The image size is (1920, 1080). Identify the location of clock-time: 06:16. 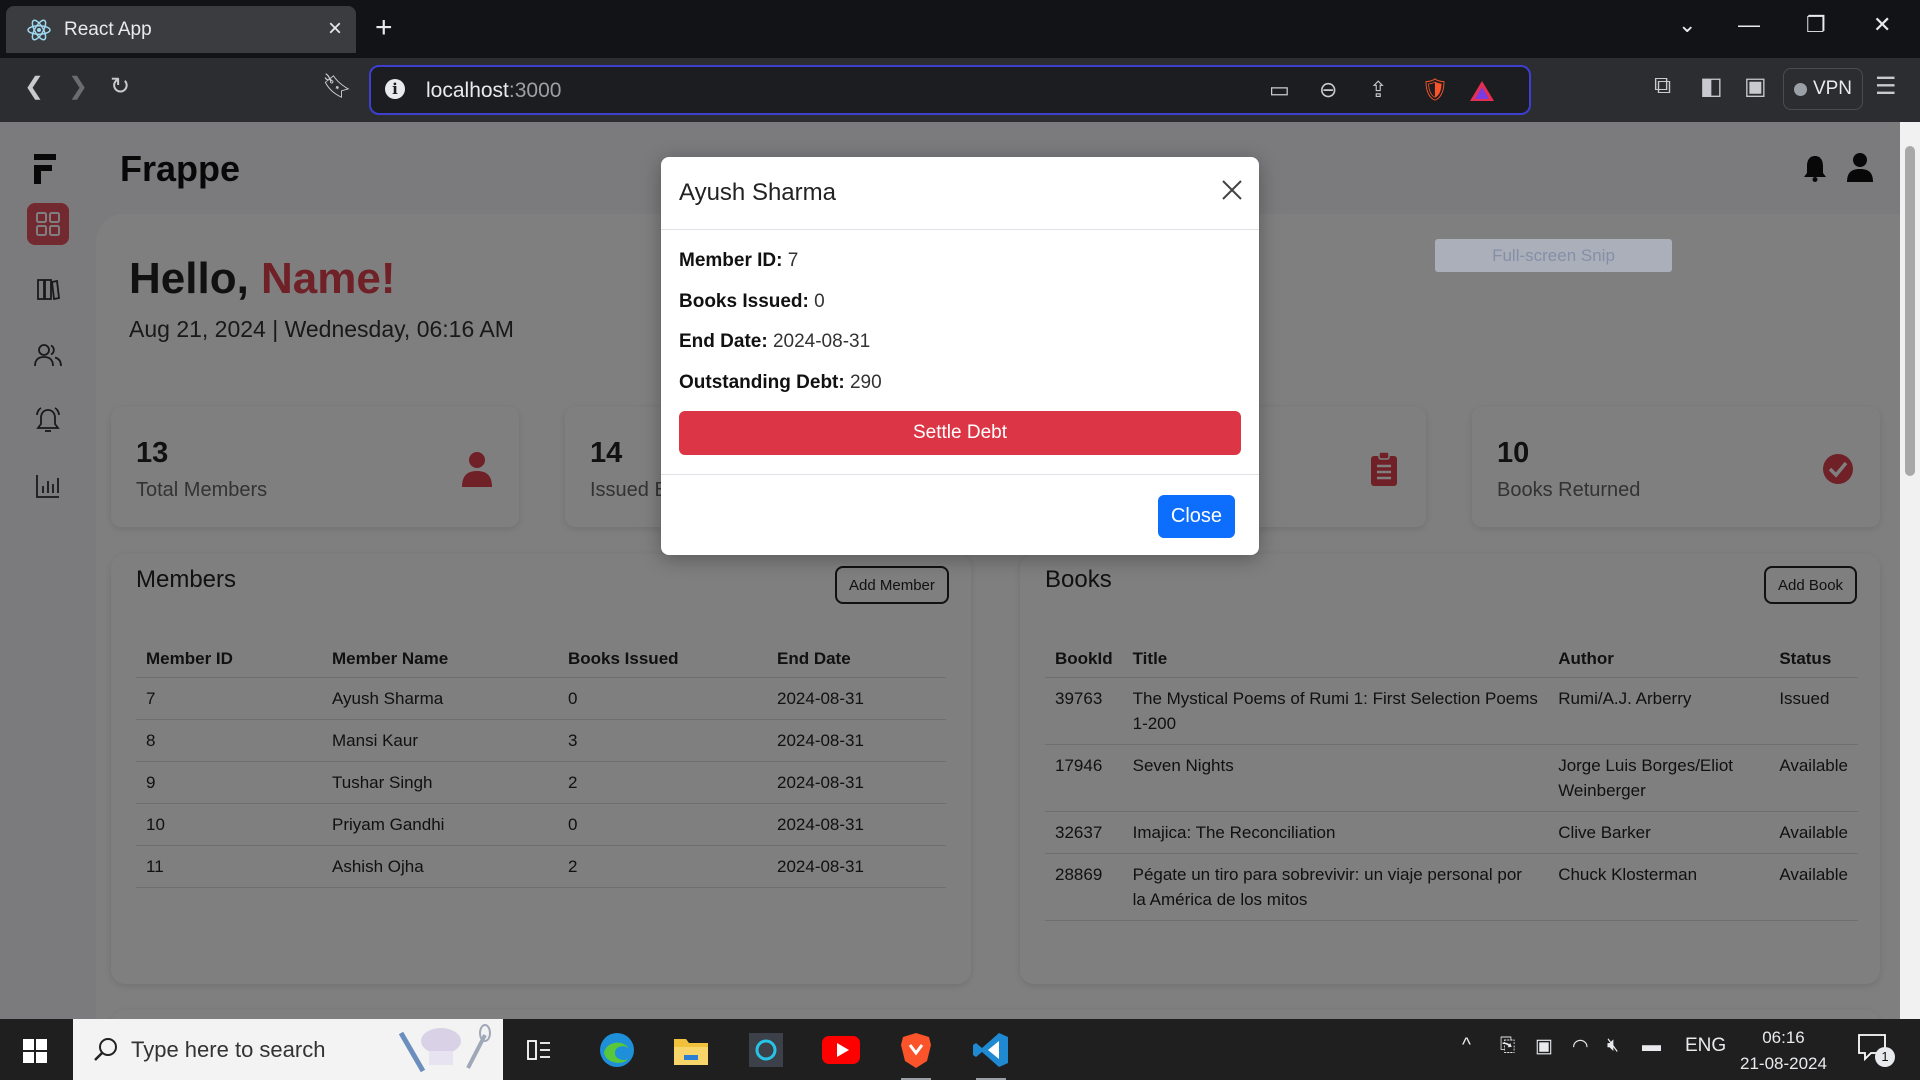
(1783, 1037).